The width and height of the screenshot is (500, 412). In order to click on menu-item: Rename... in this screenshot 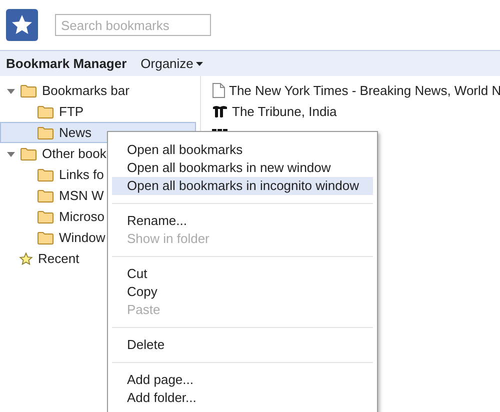, I will do `click(242, 221)`.